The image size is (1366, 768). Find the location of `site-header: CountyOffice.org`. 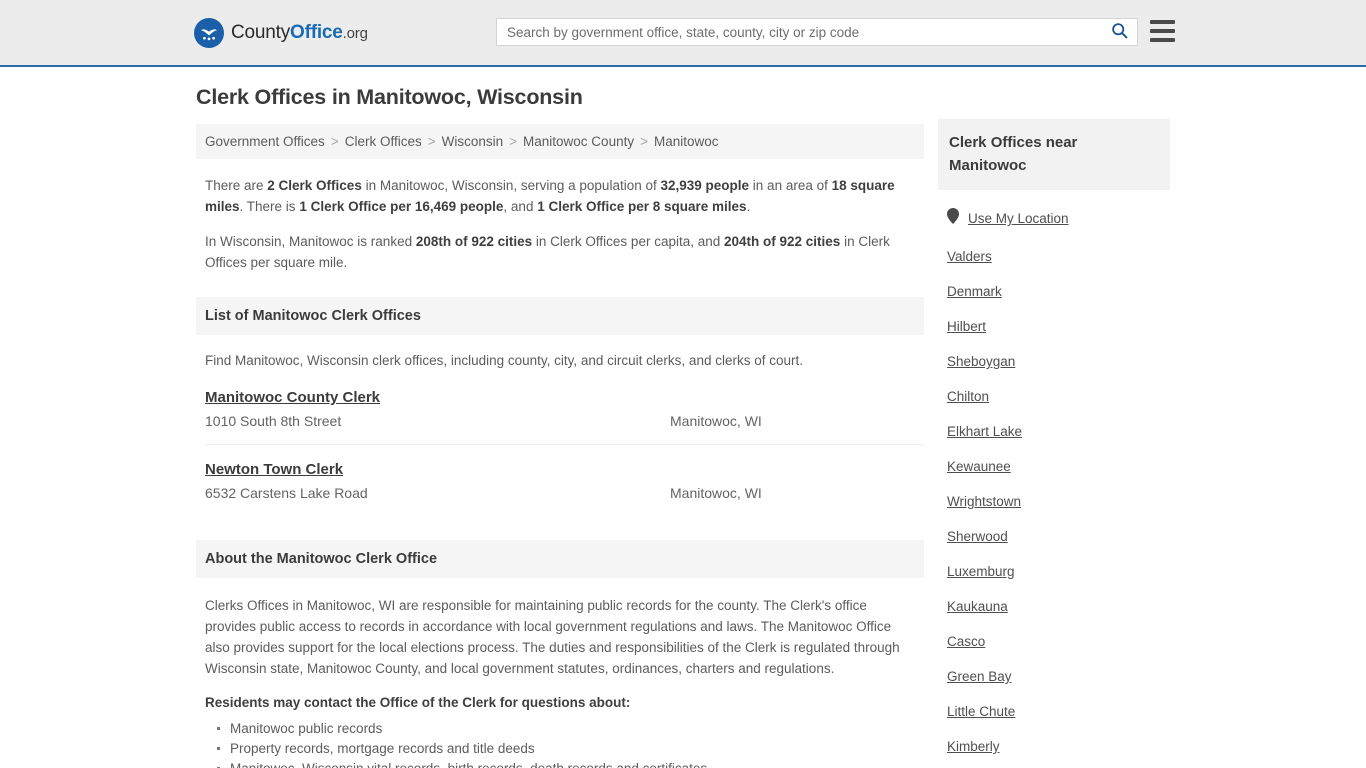

site-header: CountyOffice.org is located at coordinates (683, 33).